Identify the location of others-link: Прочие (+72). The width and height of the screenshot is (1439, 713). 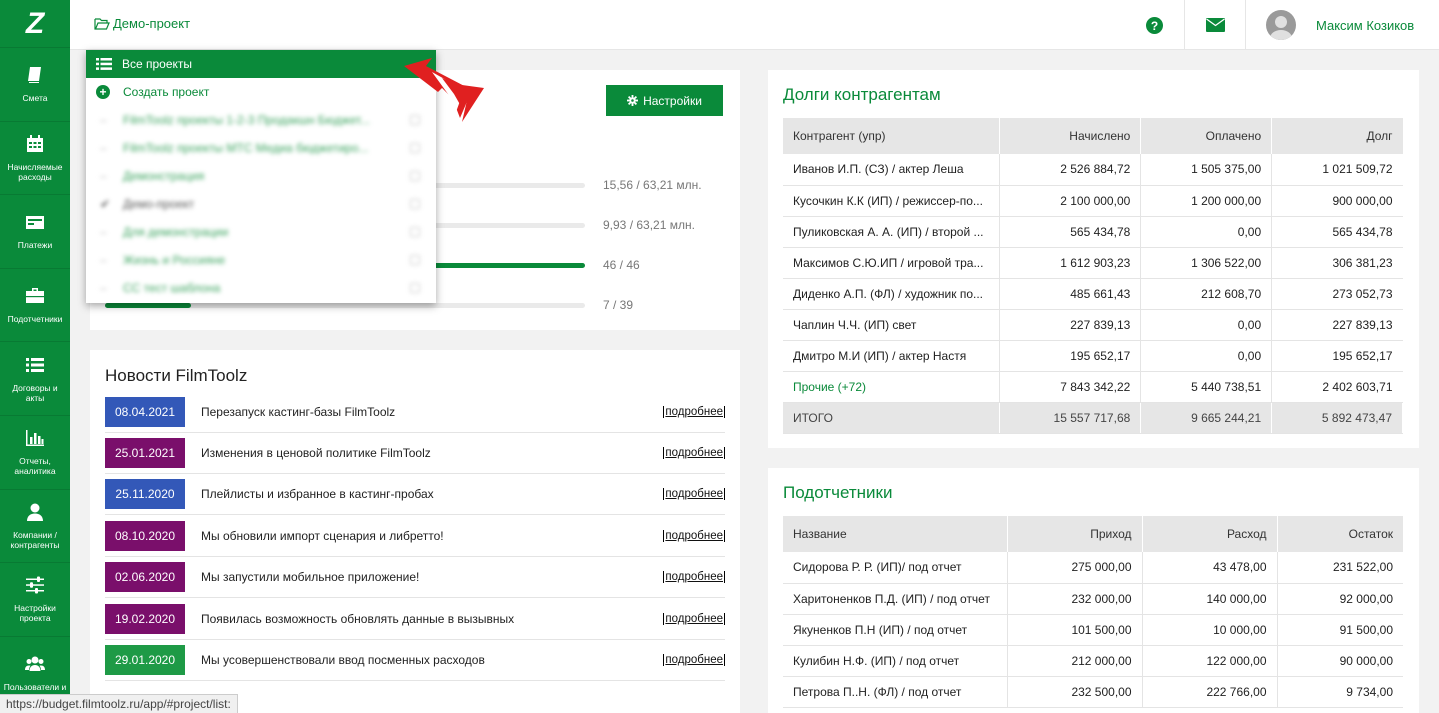
(892, 387).